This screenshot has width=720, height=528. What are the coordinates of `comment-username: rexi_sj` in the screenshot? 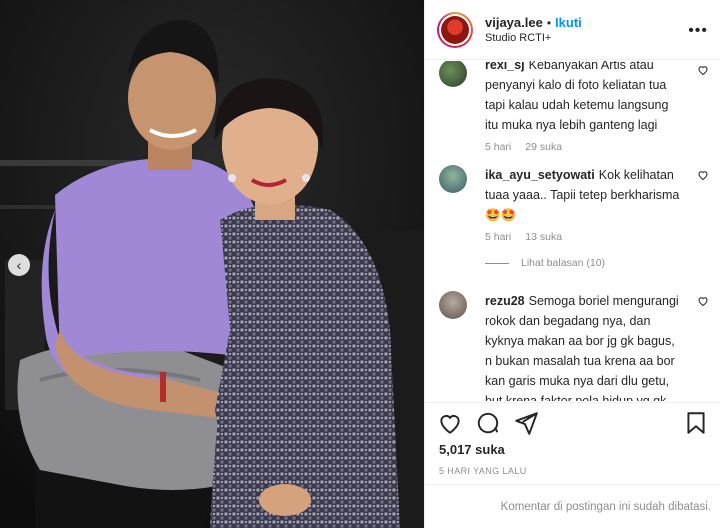 It's located at (505, 66).